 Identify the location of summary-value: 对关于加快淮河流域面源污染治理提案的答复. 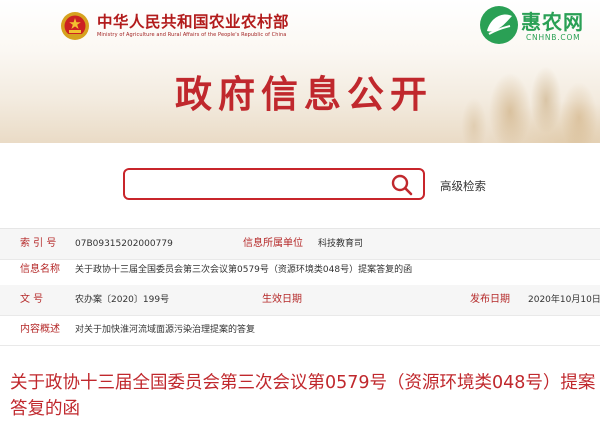
(165, 330).